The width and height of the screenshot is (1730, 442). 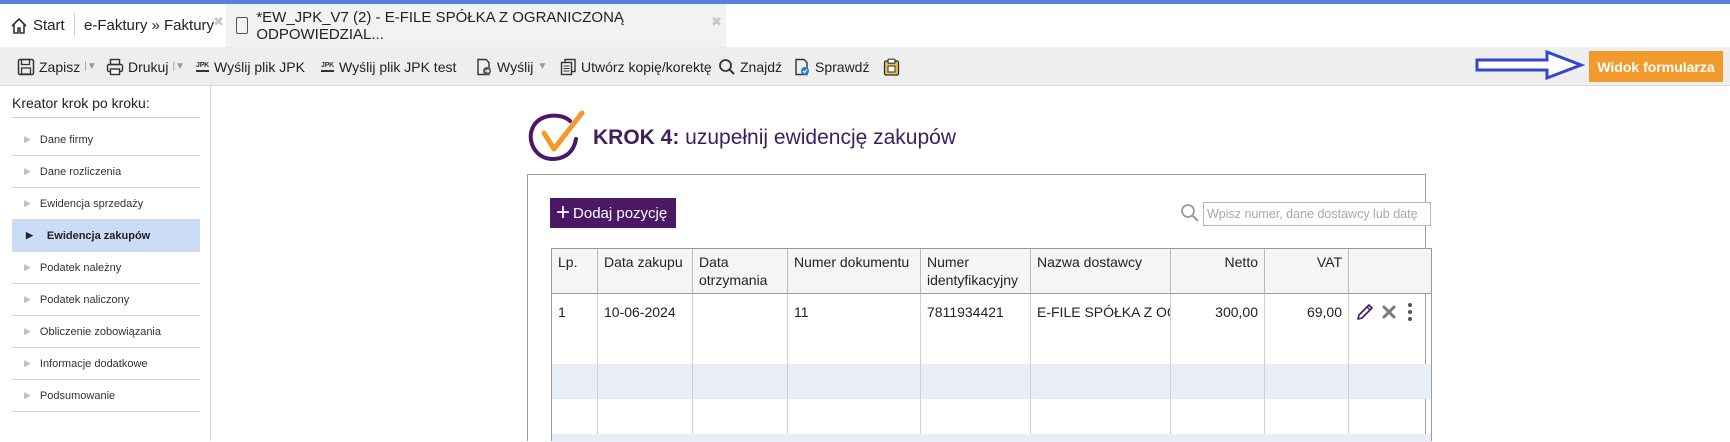 I want to click on tab-start-label: Start, so click(x=49, y=25).